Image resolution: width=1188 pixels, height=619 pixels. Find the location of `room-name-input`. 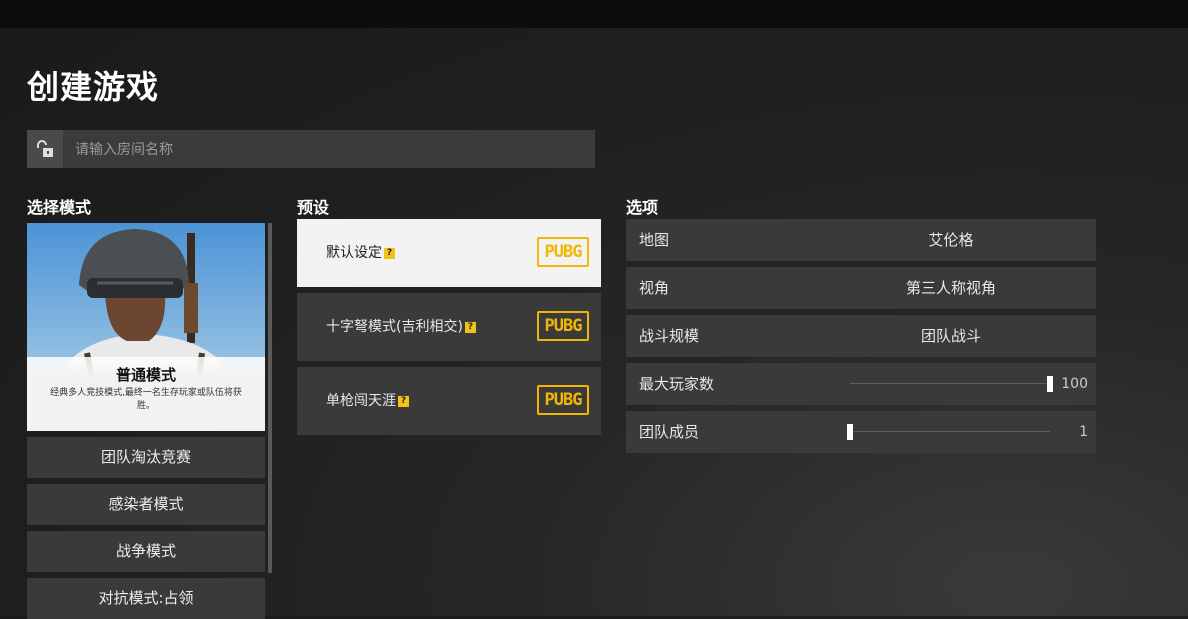

room-name-input is located at coordinates (325, 150).